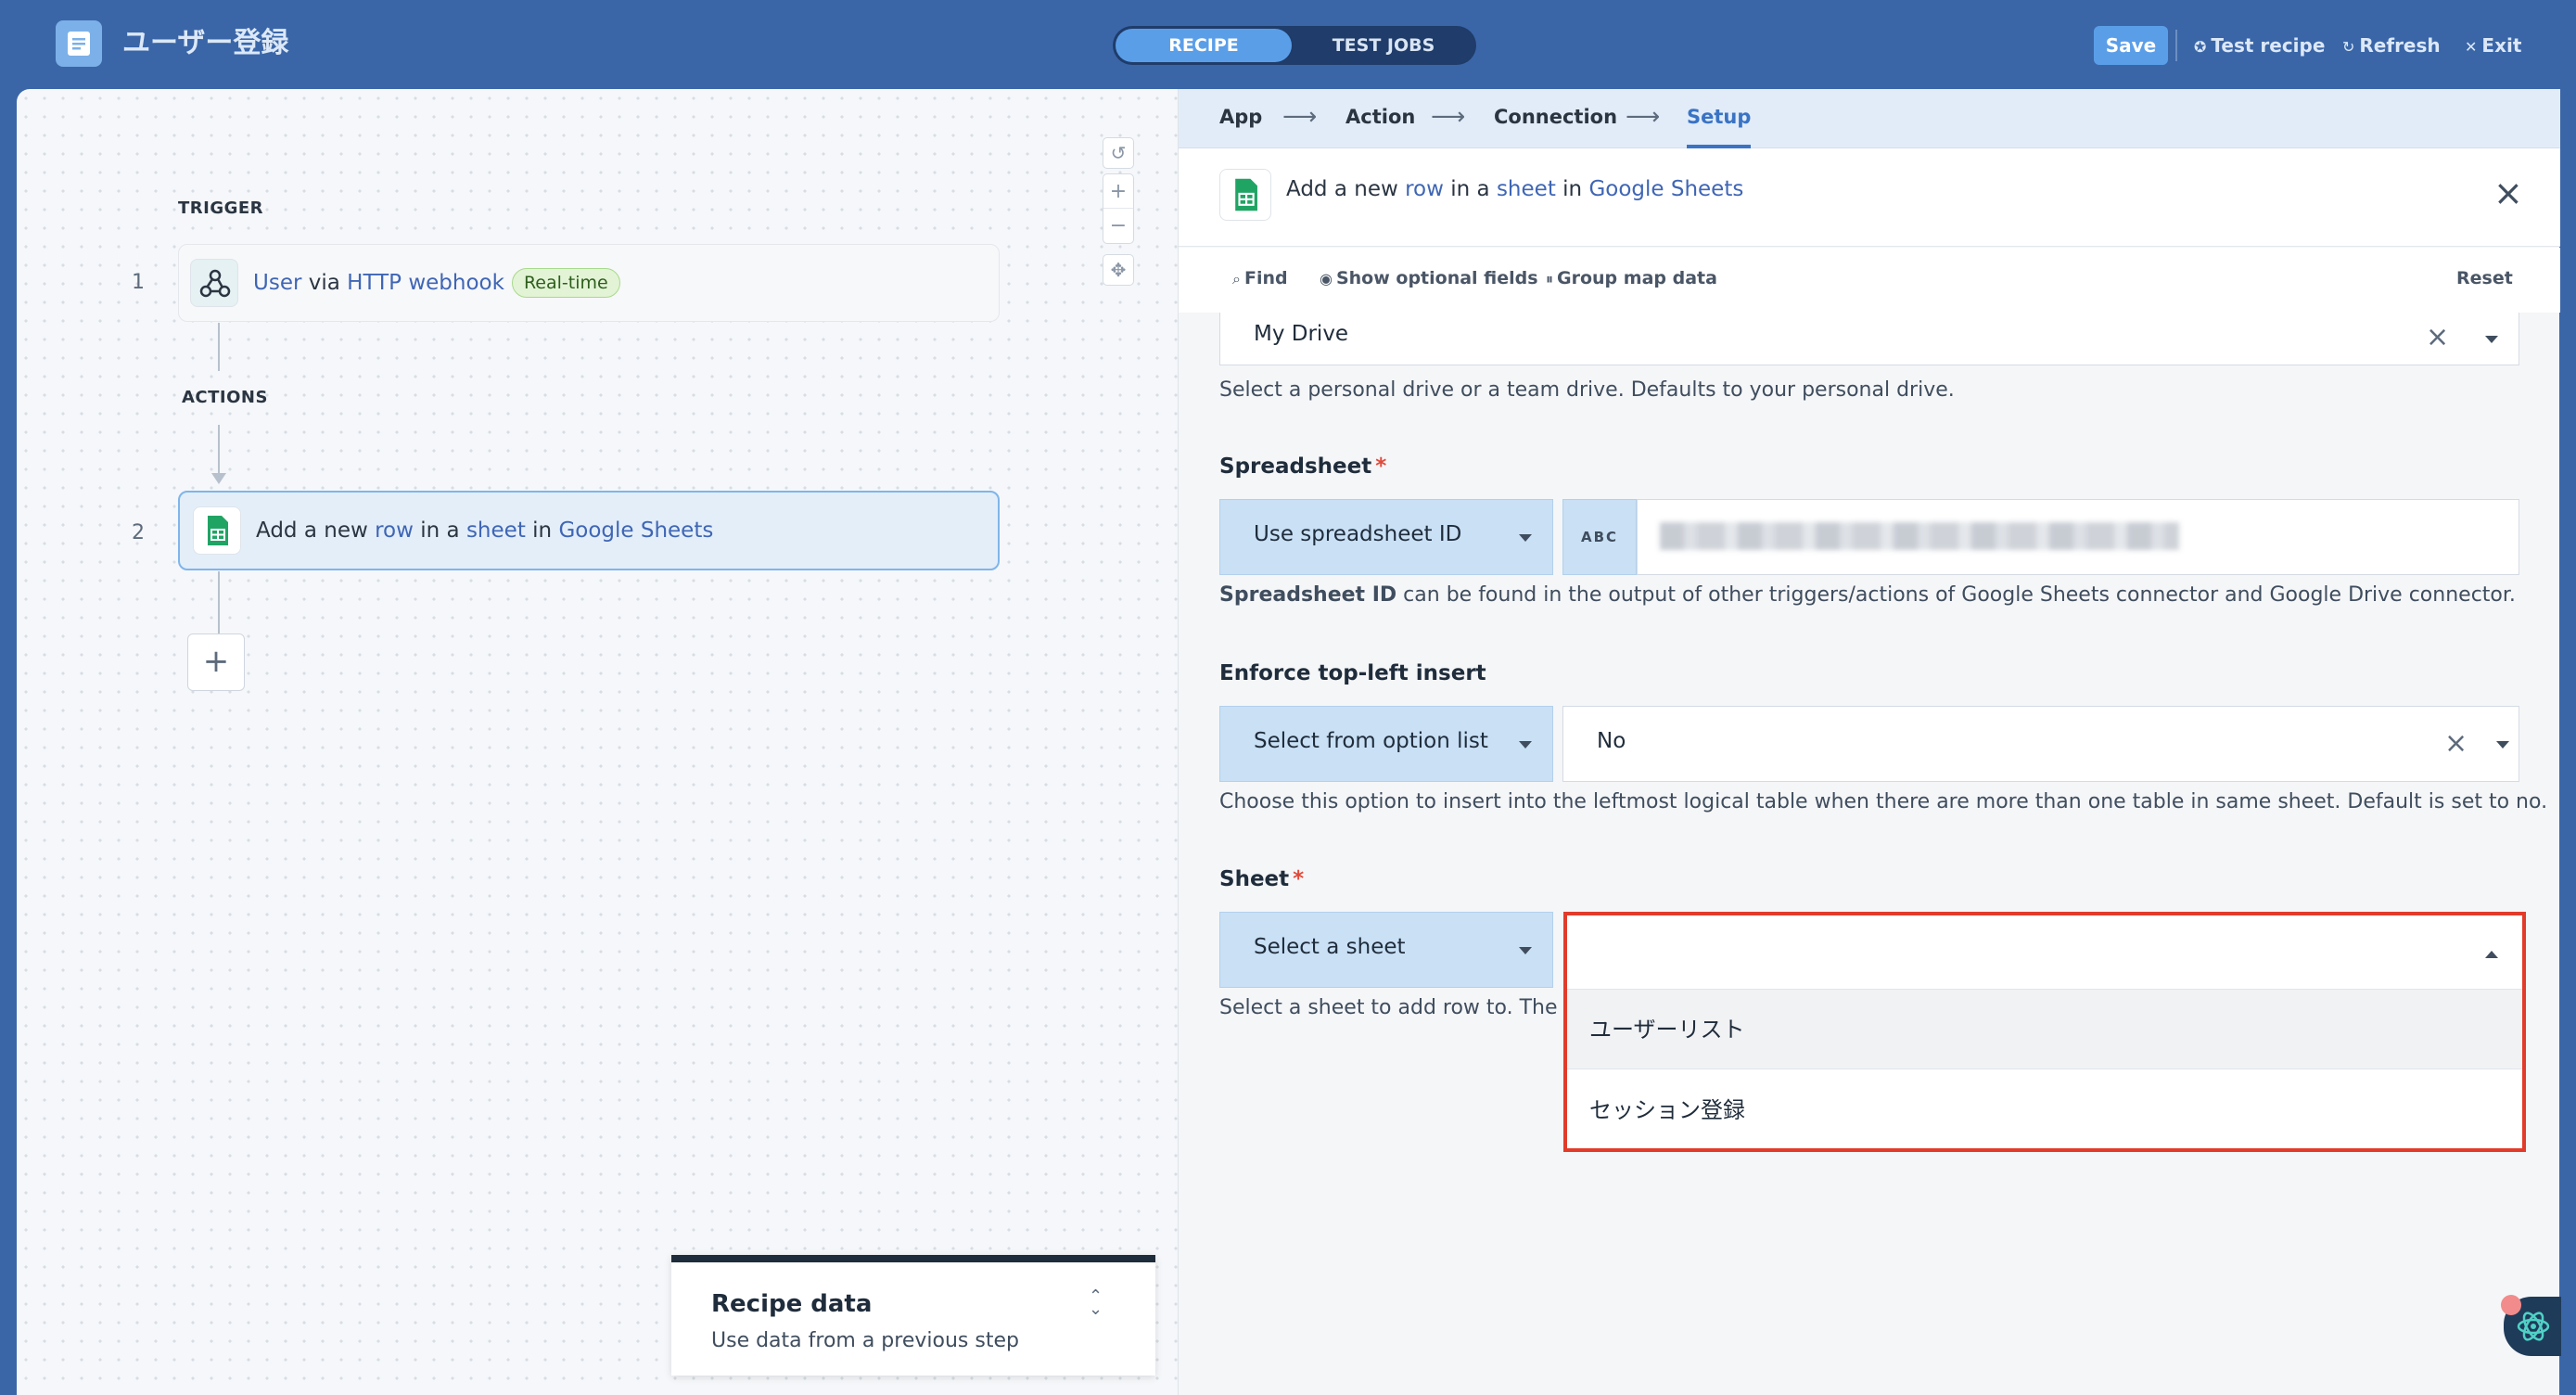 The width and height of the screenshot is (2576, 1395). Describe the element at coordinates (1404, 1007) in the screenshot. I see `sheet-hint: Select a sheet to add row to. The sh` at that location.